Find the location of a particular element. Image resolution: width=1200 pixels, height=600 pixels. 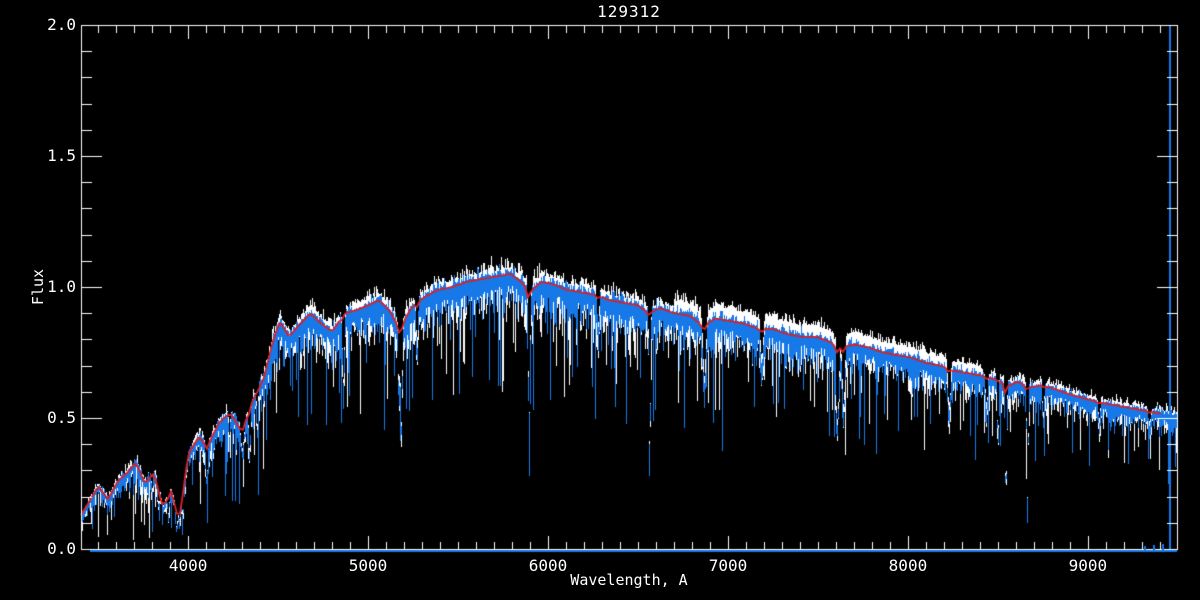

x-tick-label: 4000 is located at coordinates (188, 565).